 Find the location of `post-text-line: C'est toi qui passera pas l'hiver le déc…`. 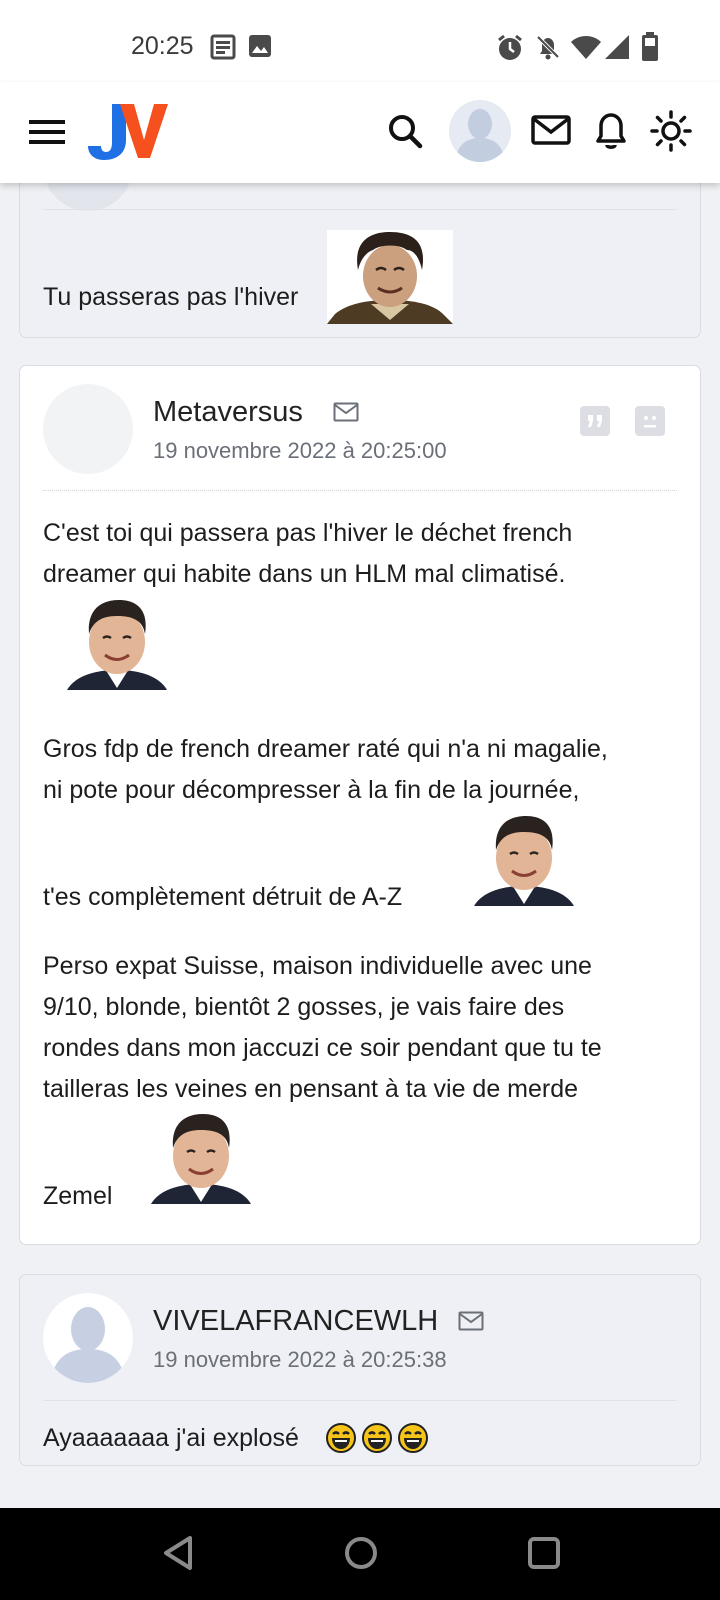

post-text-line: C'est toi qui passera pas l'hiver le déc… is located at coordinates (308, 533).